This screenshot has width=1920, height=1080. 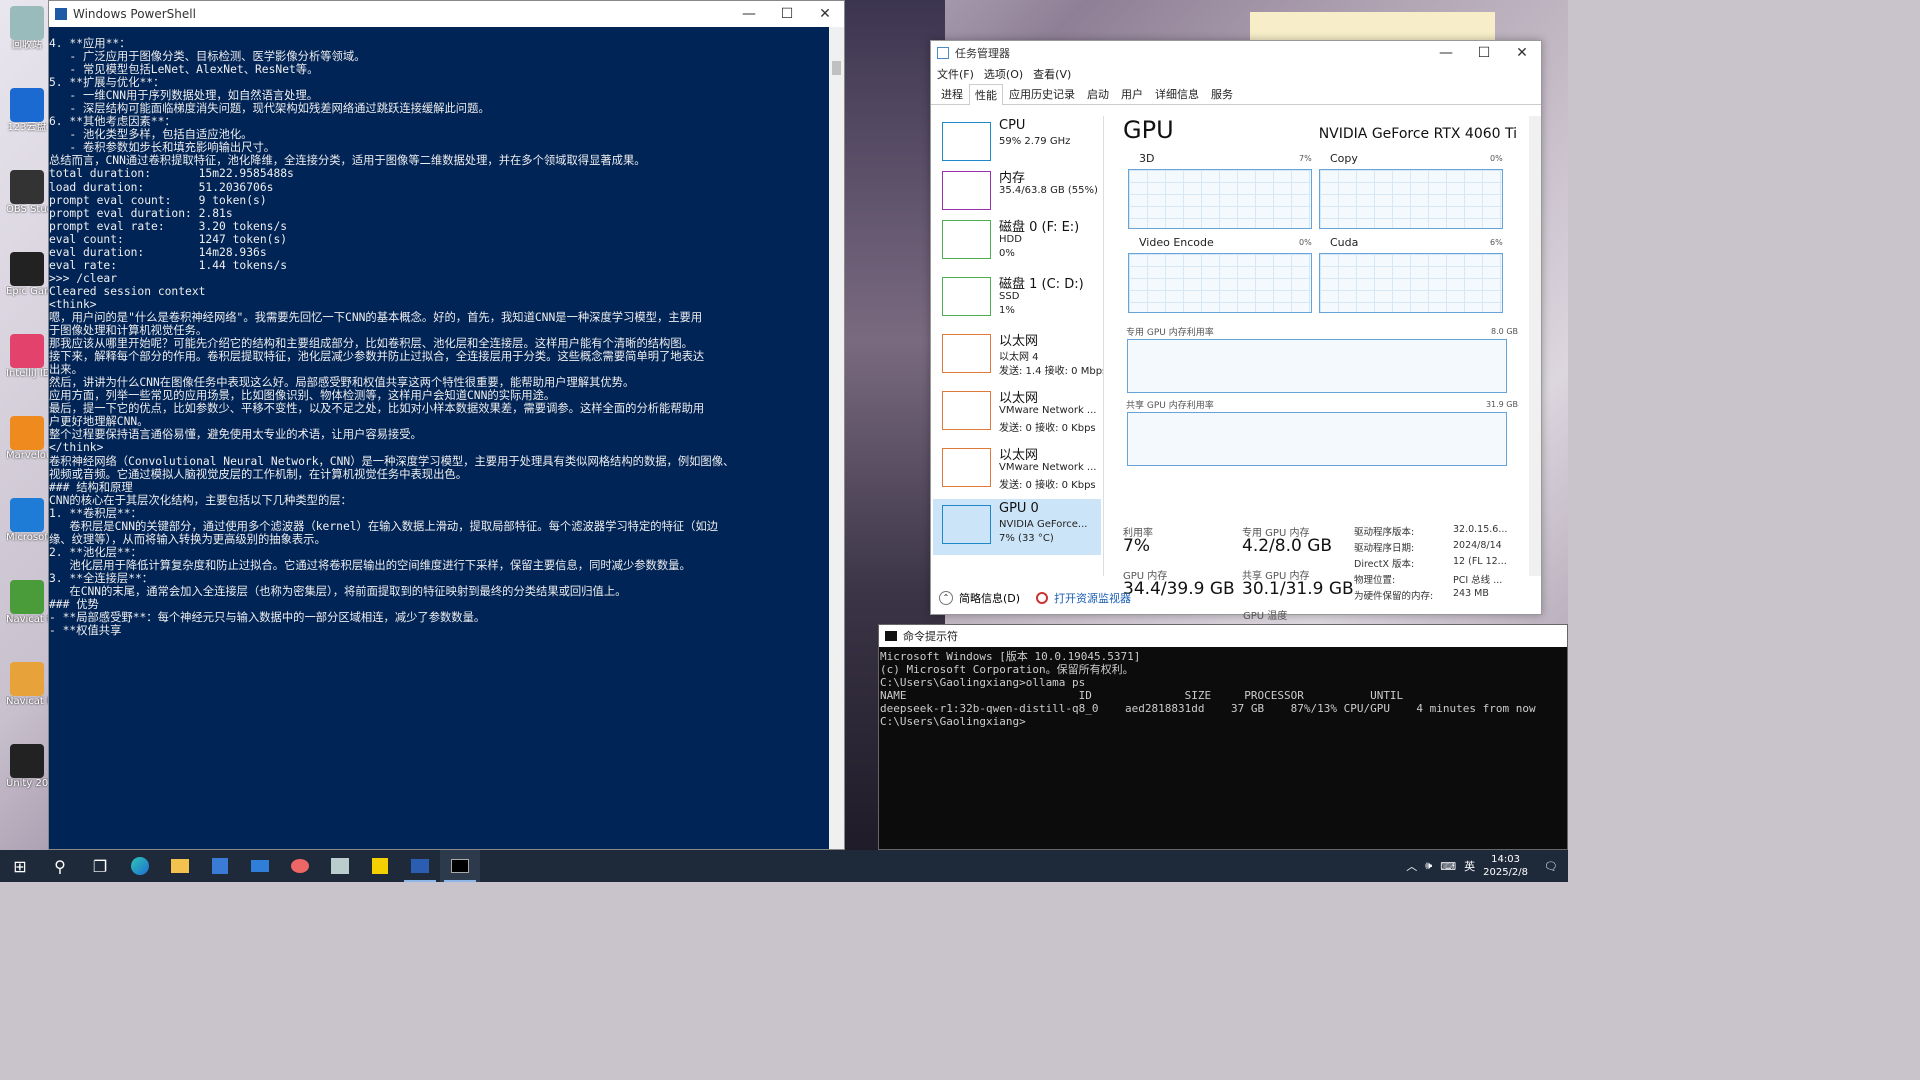 What do you see at coordinates (1411, 866) in the screenshot?
I see `chevron-up-icon: ︿` at bounding box center [1411, 866].